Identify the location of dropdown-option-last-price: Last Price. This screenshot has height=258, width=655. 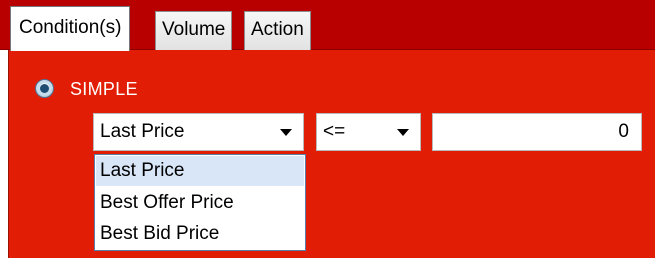
(200, 171).